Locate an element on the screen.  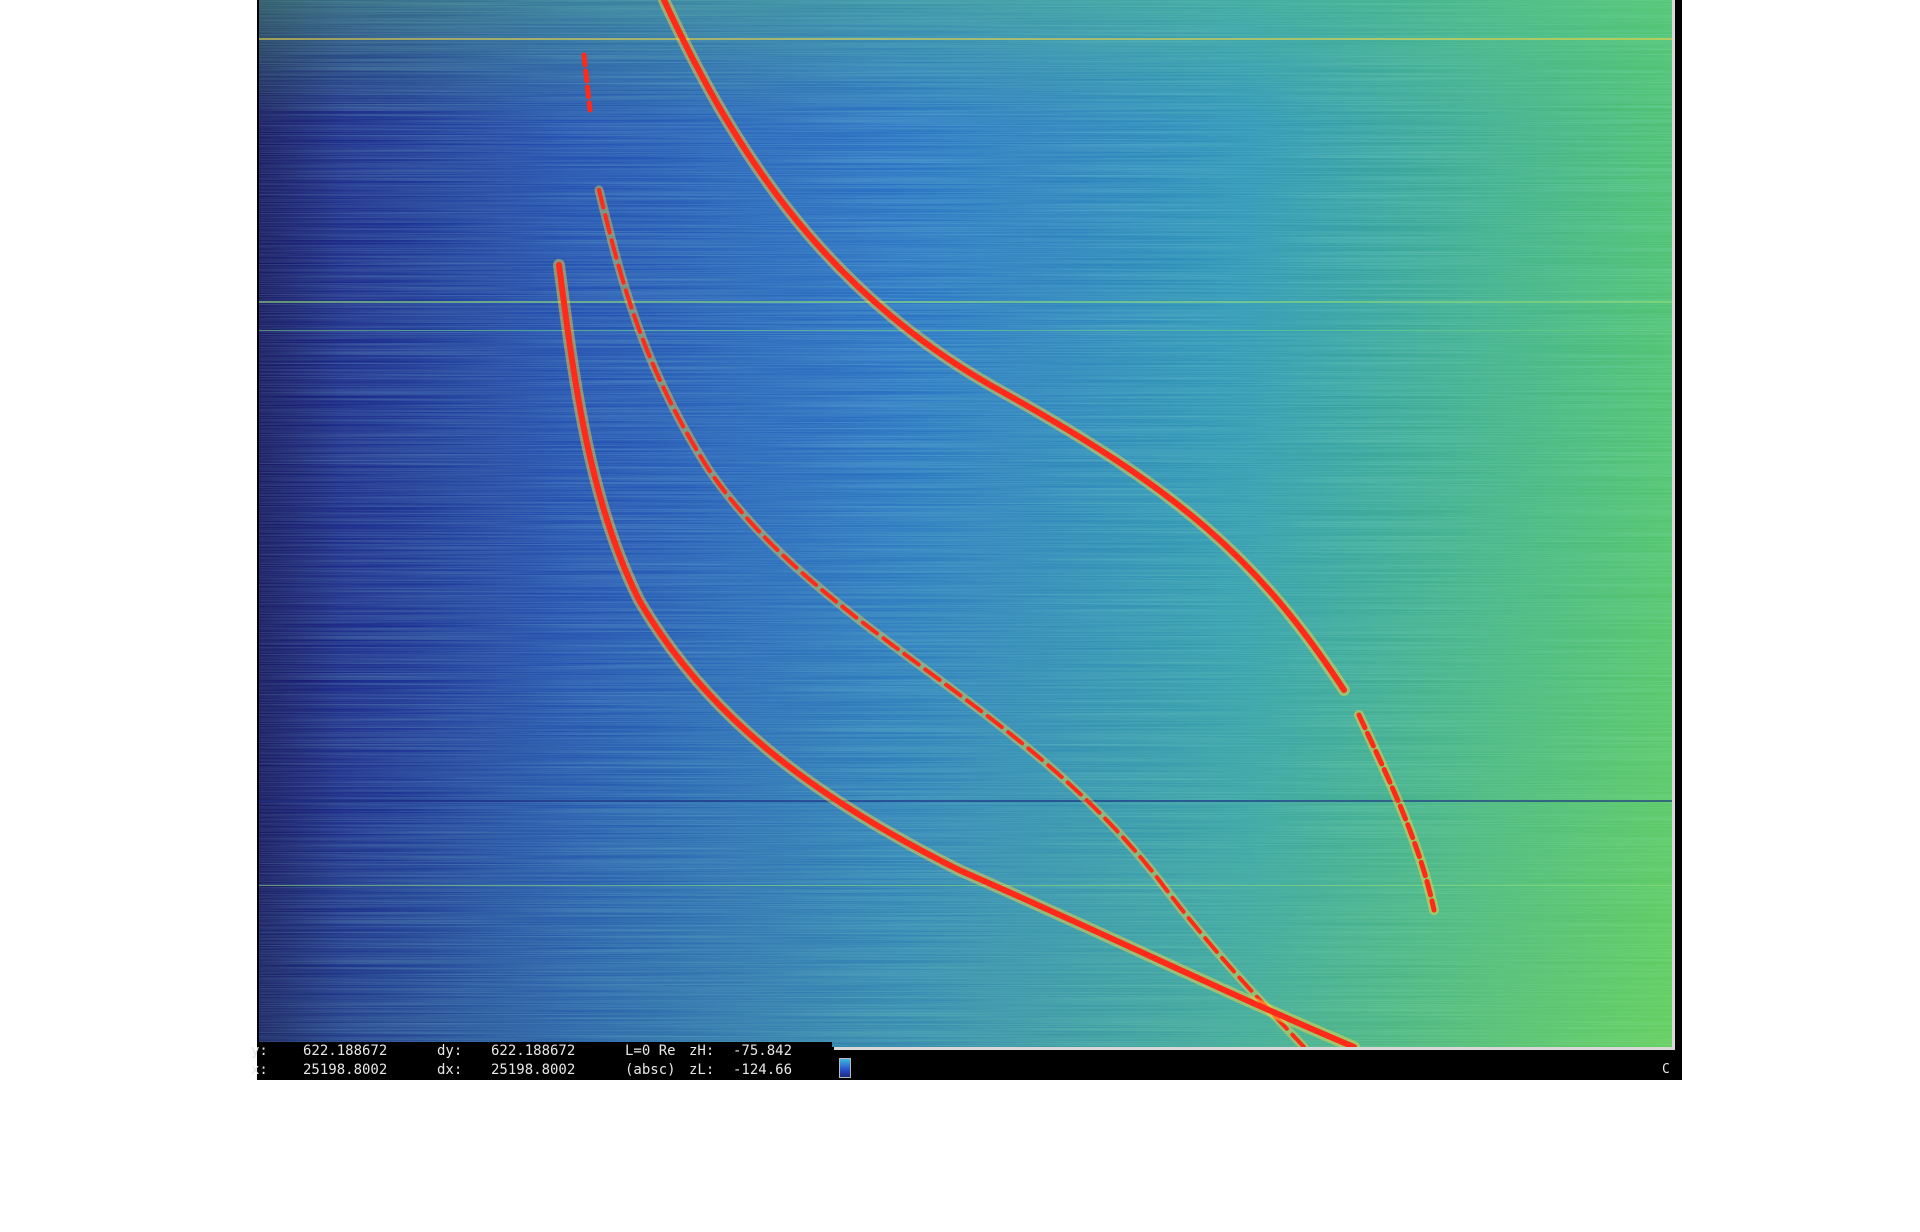
x-value: 25198.8002 is located at coordinates (345, 1070).